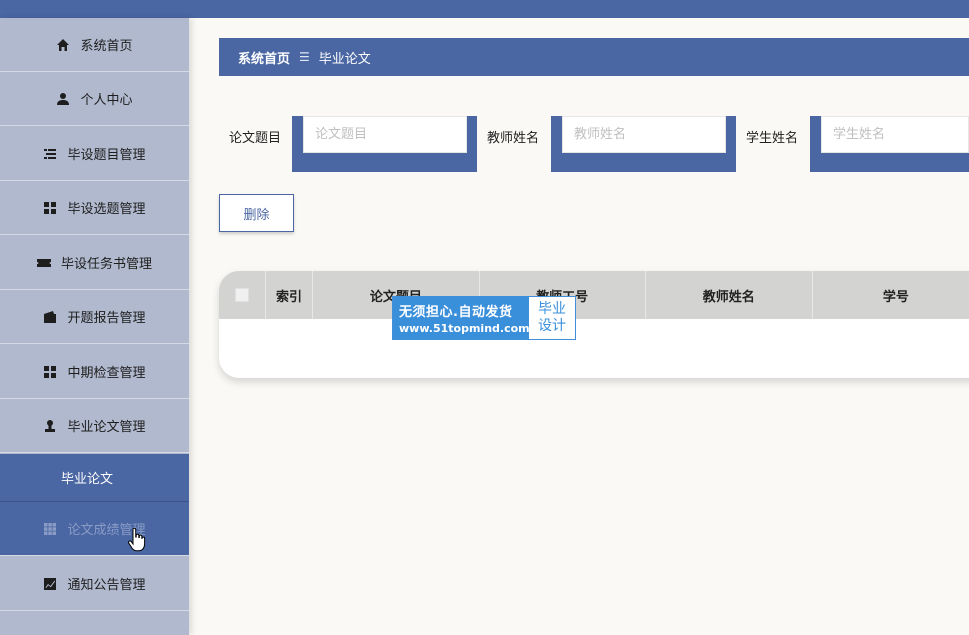 This screenshot has width=969, height=635. What do you see at coordinates (456, 312) in the screenshot?
I see `watermark-slogan: 无须担心.自动发货` at bounding box center [456, 312].